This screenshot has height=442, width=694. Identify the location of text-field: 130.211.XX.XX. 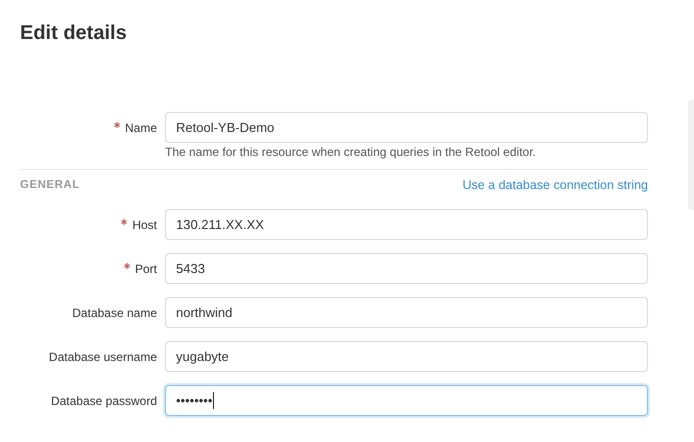
(406, 224).